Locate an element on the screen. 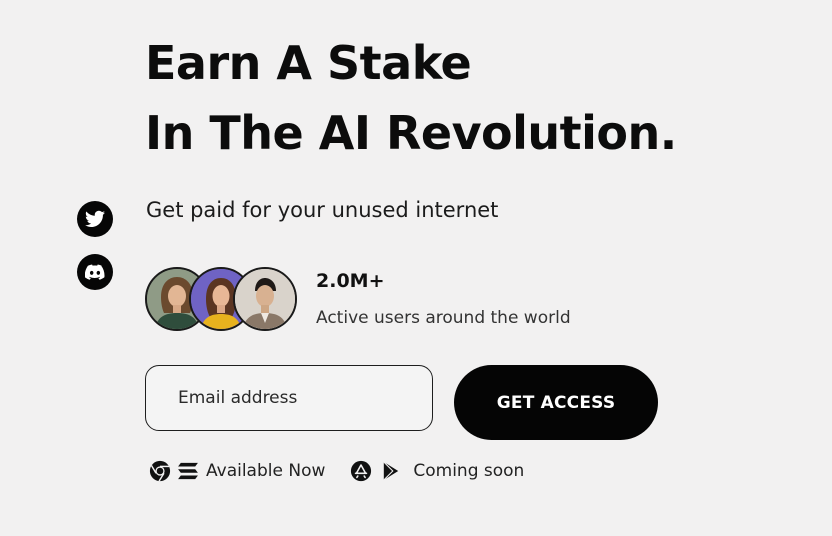  discord-link is located at coordinates (95, 272).